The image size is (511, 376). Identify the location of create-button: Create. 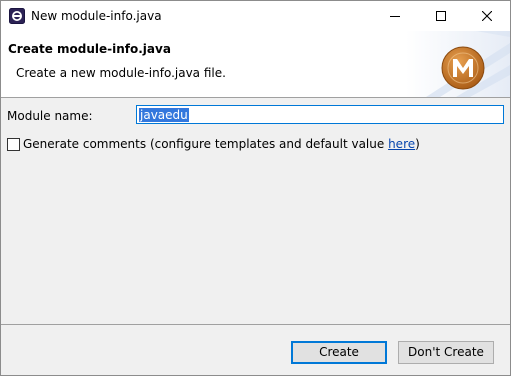
(339, 352).